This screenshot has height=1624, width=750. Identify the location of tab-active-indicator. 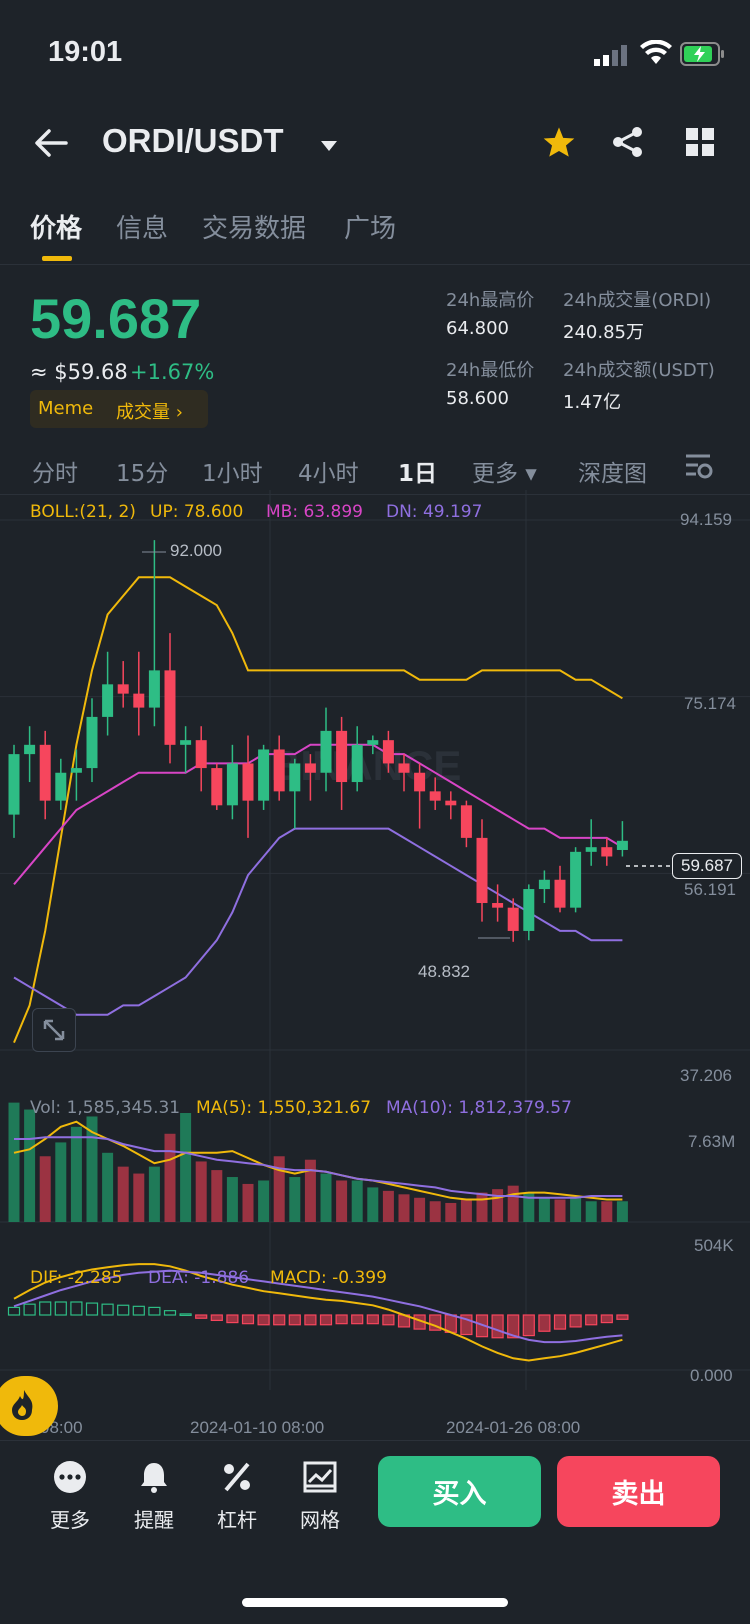
(57, 258).